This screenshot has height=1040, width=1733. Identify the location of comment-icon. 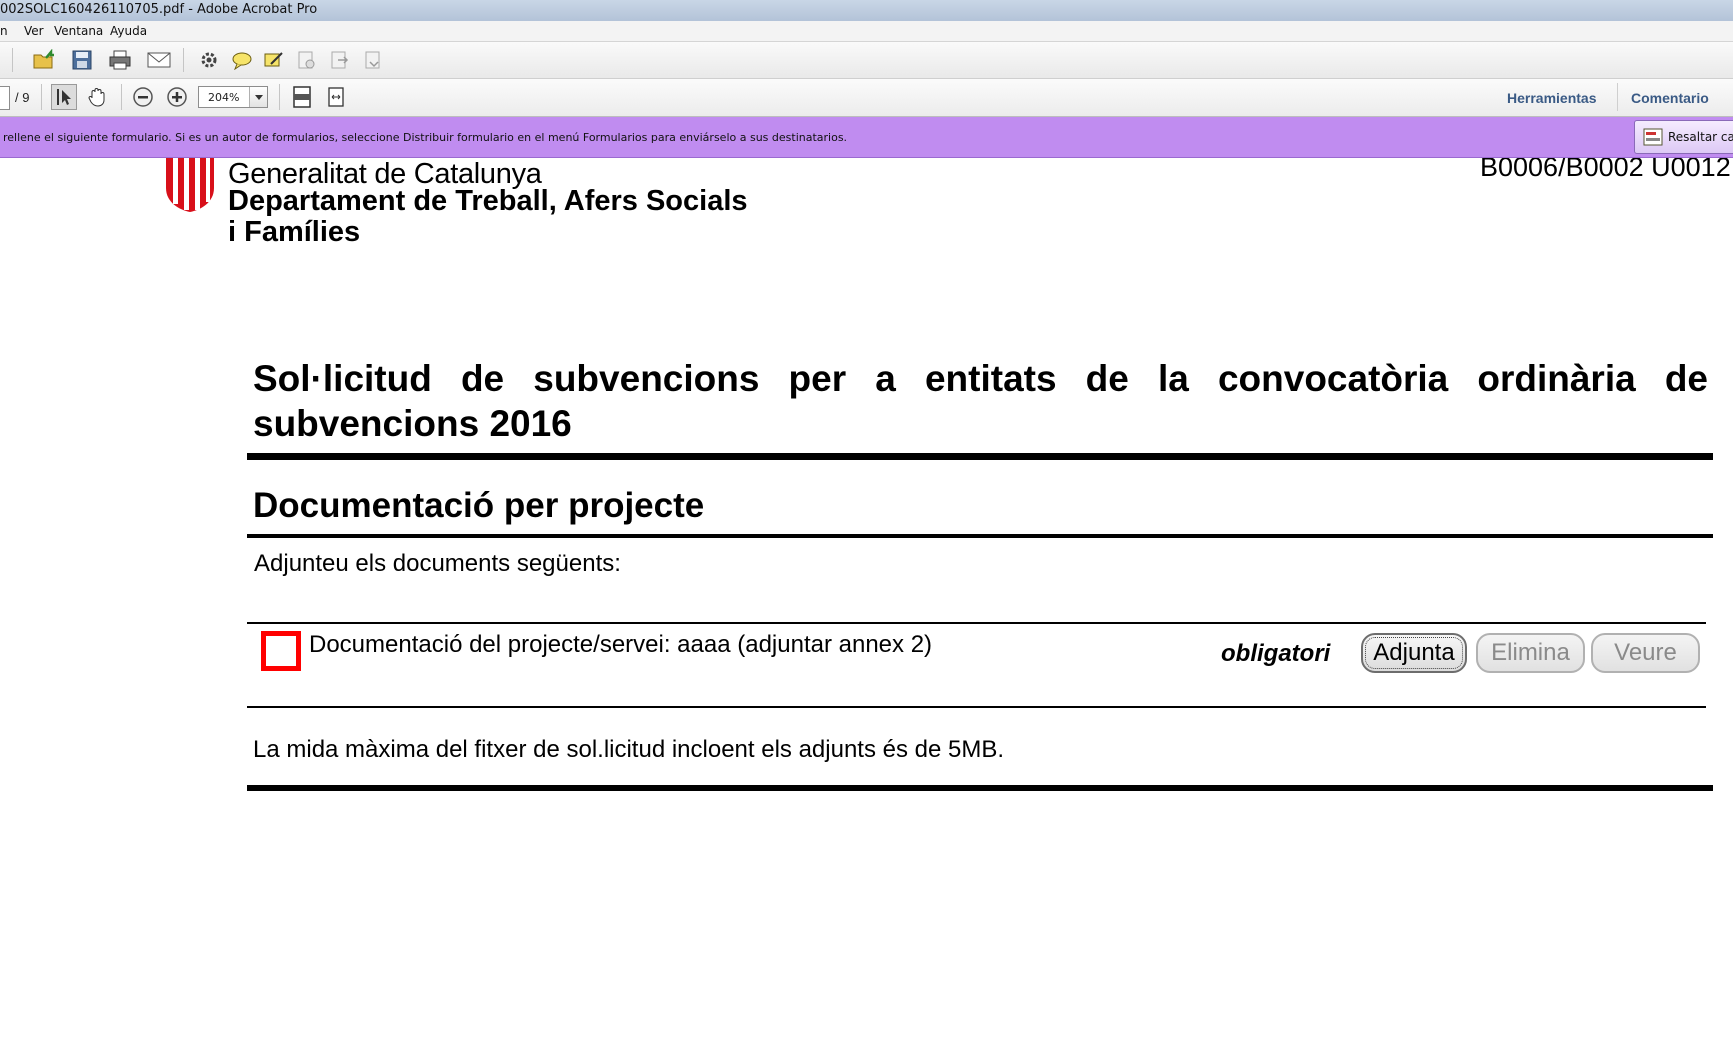
(242, 60).